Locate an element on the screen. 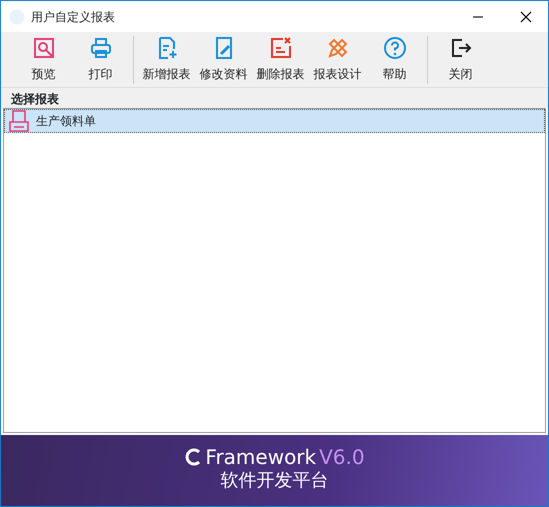 This screenshot has height=507, width=549. document-cross-icon is located at coordinates (280, 48).